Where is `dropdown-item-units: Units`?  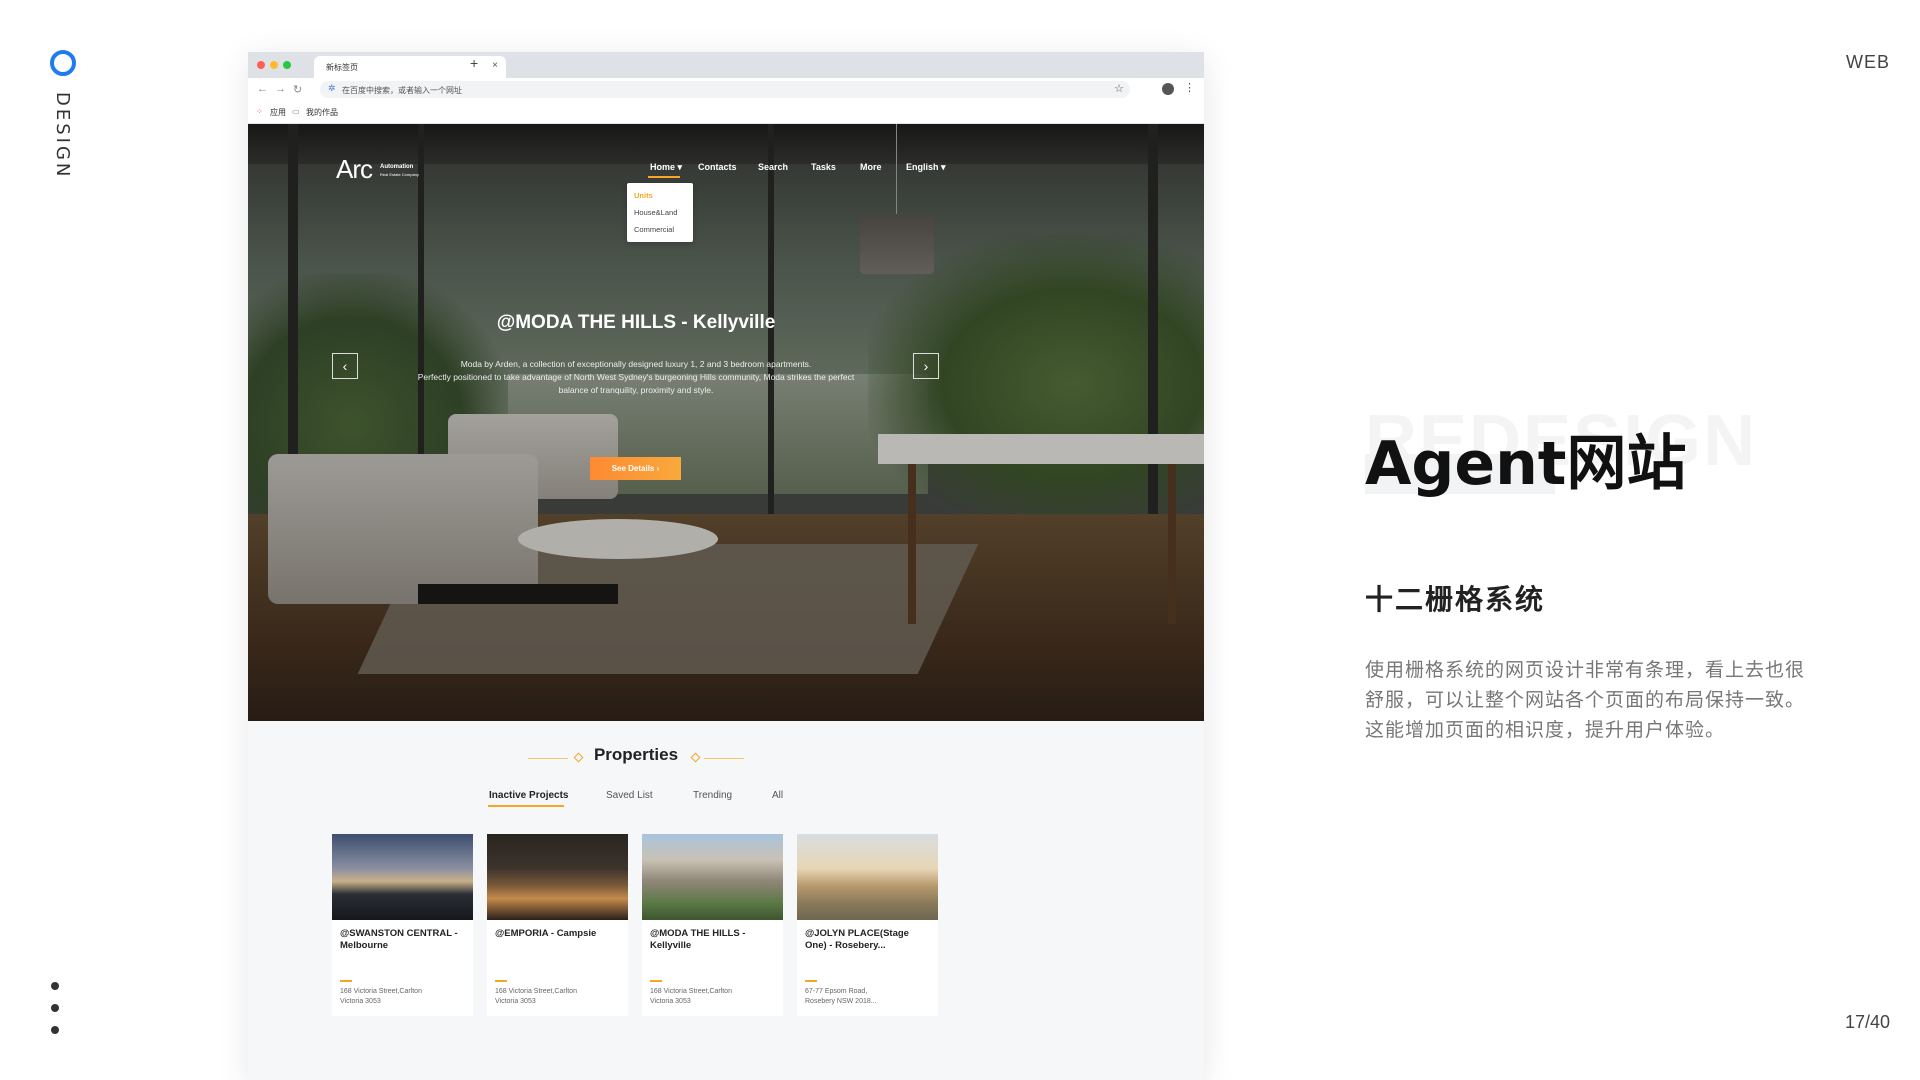
dropdown-item-units: Units is located at coordinates (643, 195).